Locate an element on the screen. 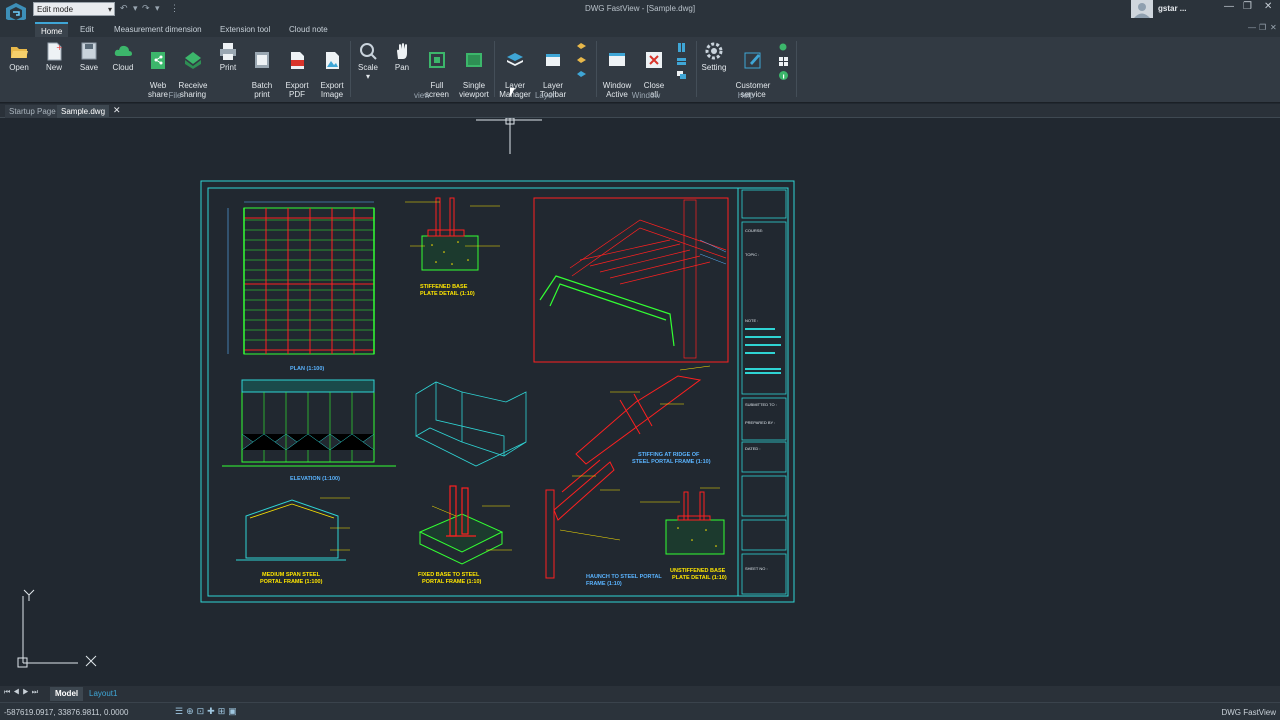 This screenshot has width=1280, height=720. tab-extension-tool: Extension tool is located at coordinates (245, 29).